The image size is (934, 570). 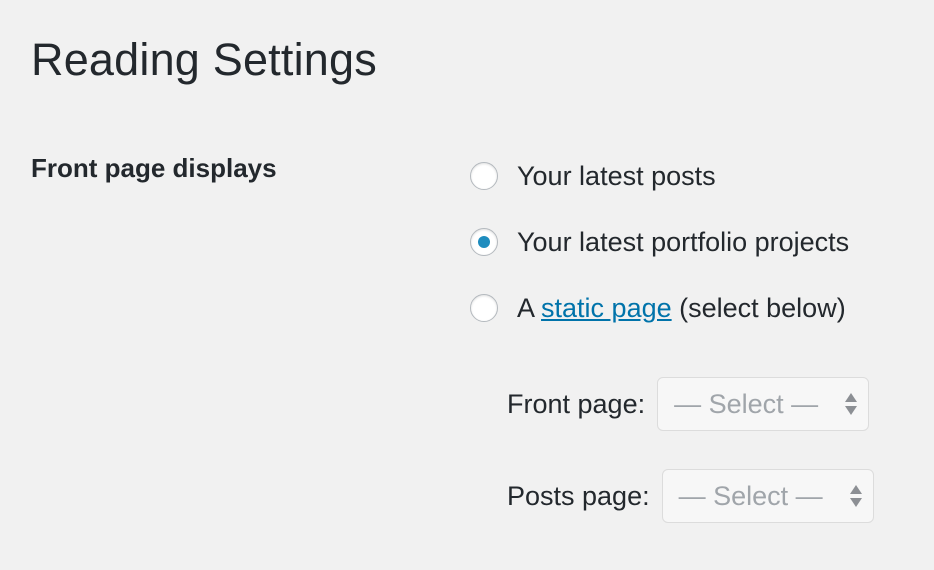 What do you see at coordinates (758, 308) in the screenshot?
I see `static-page-suffix: (select below)` at bounding box center [758, 308].